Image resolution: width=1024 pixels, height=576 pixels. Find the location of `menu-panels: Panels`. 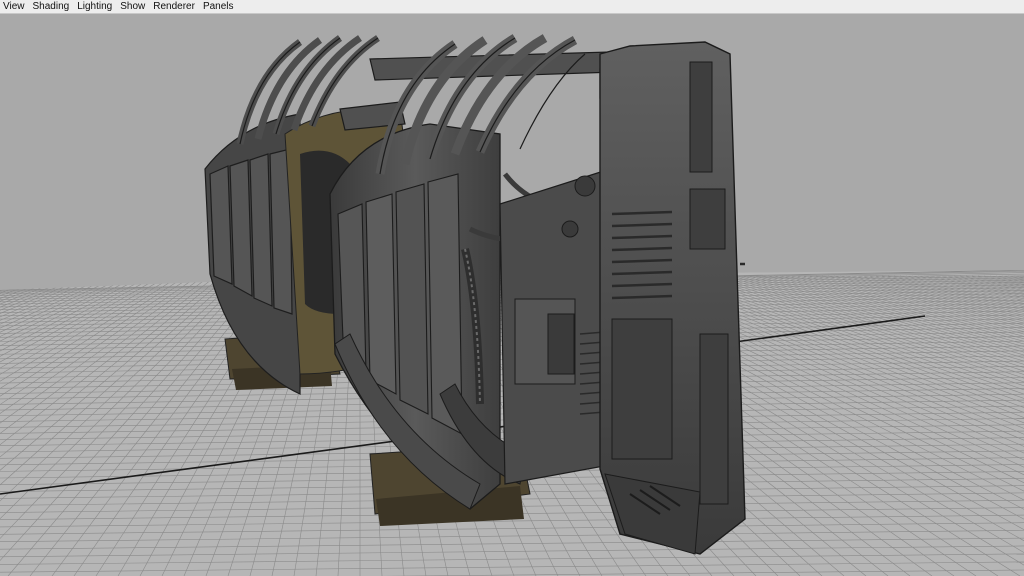

menu-panels: Panels is located at coordinates (218, 7).